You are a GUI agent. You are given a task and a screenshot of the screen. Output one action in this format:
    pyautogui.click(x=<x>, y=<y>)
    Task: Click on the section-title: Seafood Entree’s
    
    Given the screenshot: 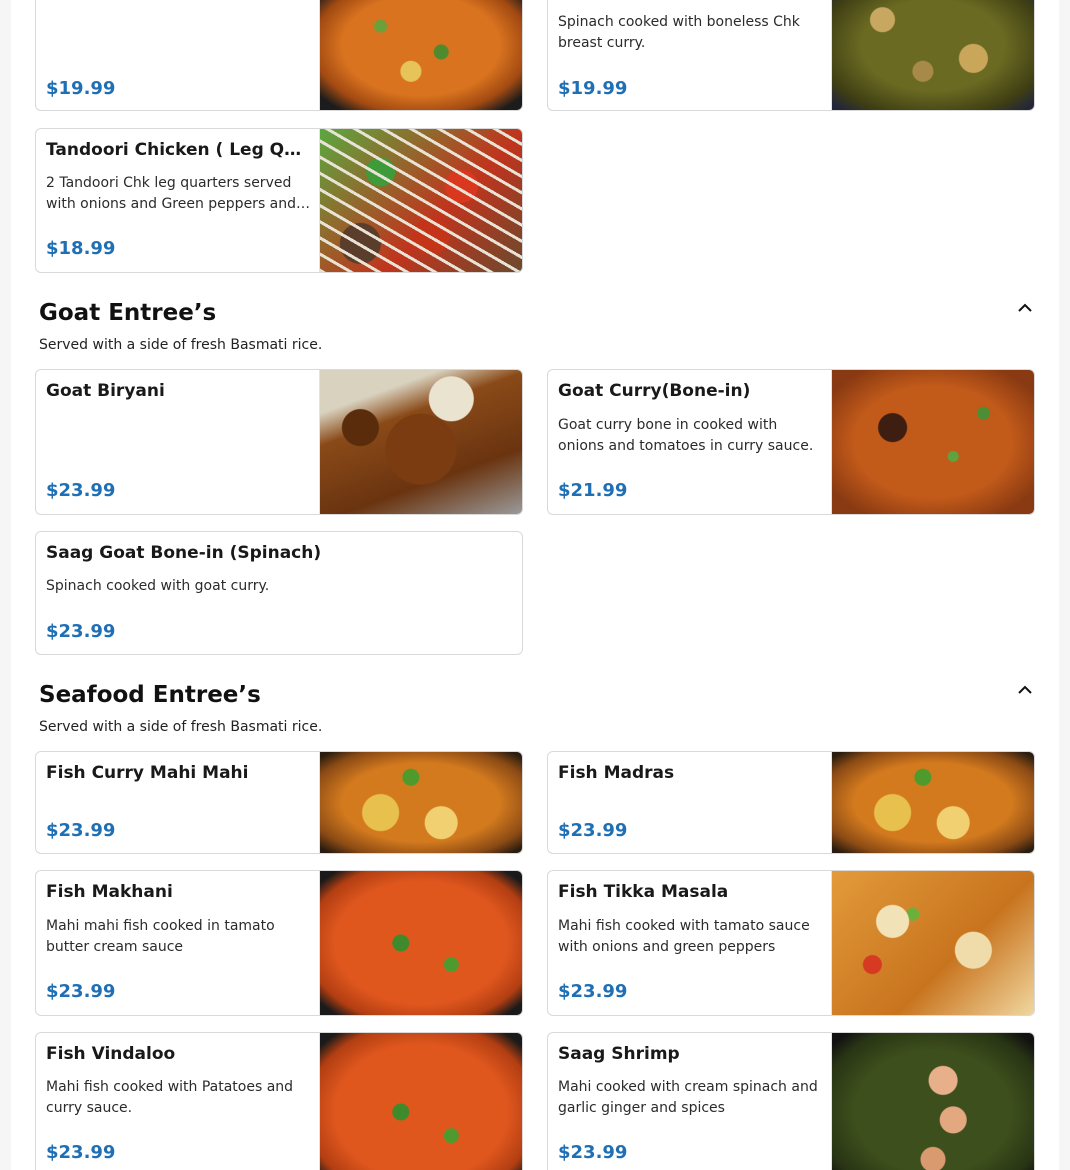 What is the action you would take?
    pyautogui.click(x=150, y=695)
    